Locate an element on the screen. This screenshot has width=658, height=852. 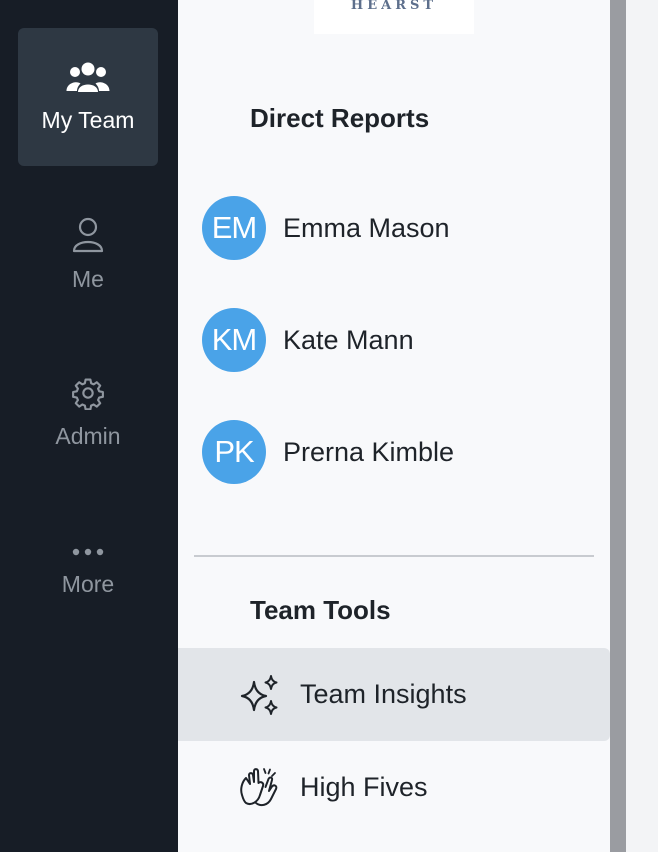
nav-item-my-team: My Team is located at coordinates (88, 97).